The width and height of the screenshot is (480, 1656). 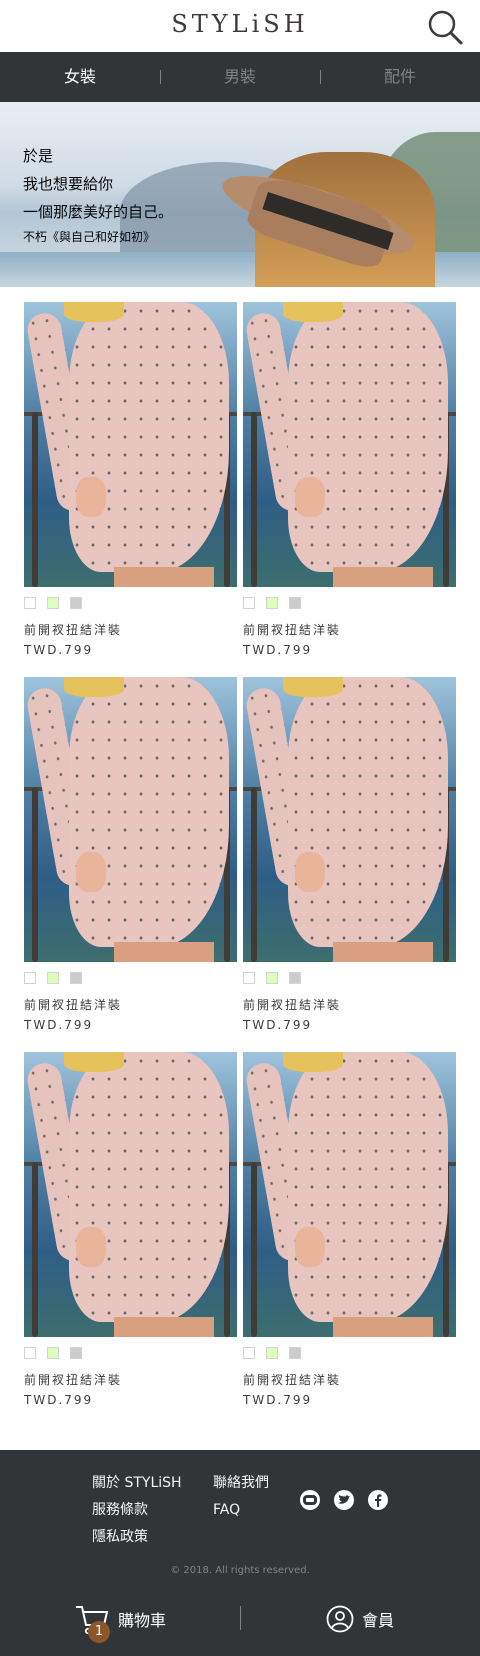 I want to click on footer-links: 關於 STYLiSH 聯絡我們 服務條款 FAQ 隱私政策, so click(x=187, y=1510).